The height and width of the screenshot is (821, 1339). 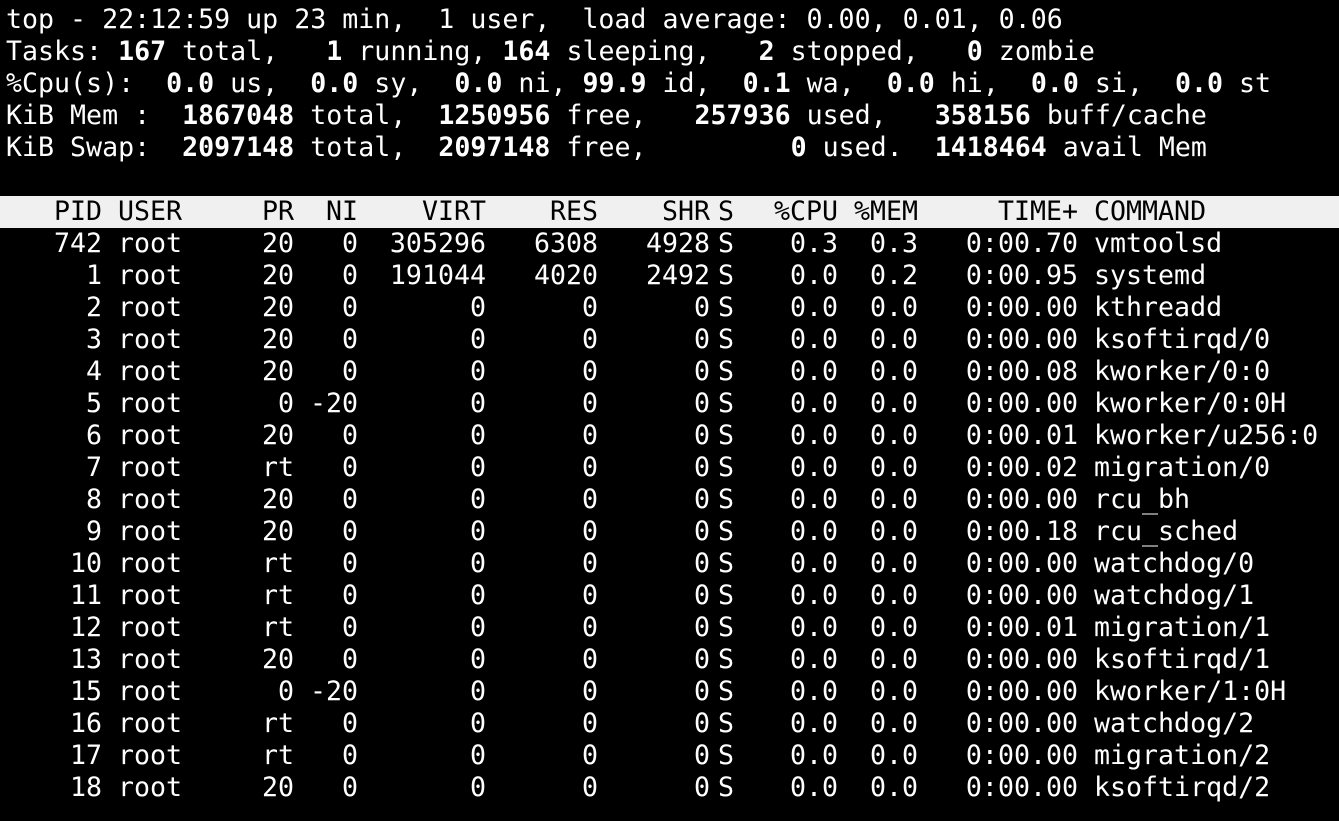 I want to click on col-cpu: %CPU, so click(x=790, y=212).